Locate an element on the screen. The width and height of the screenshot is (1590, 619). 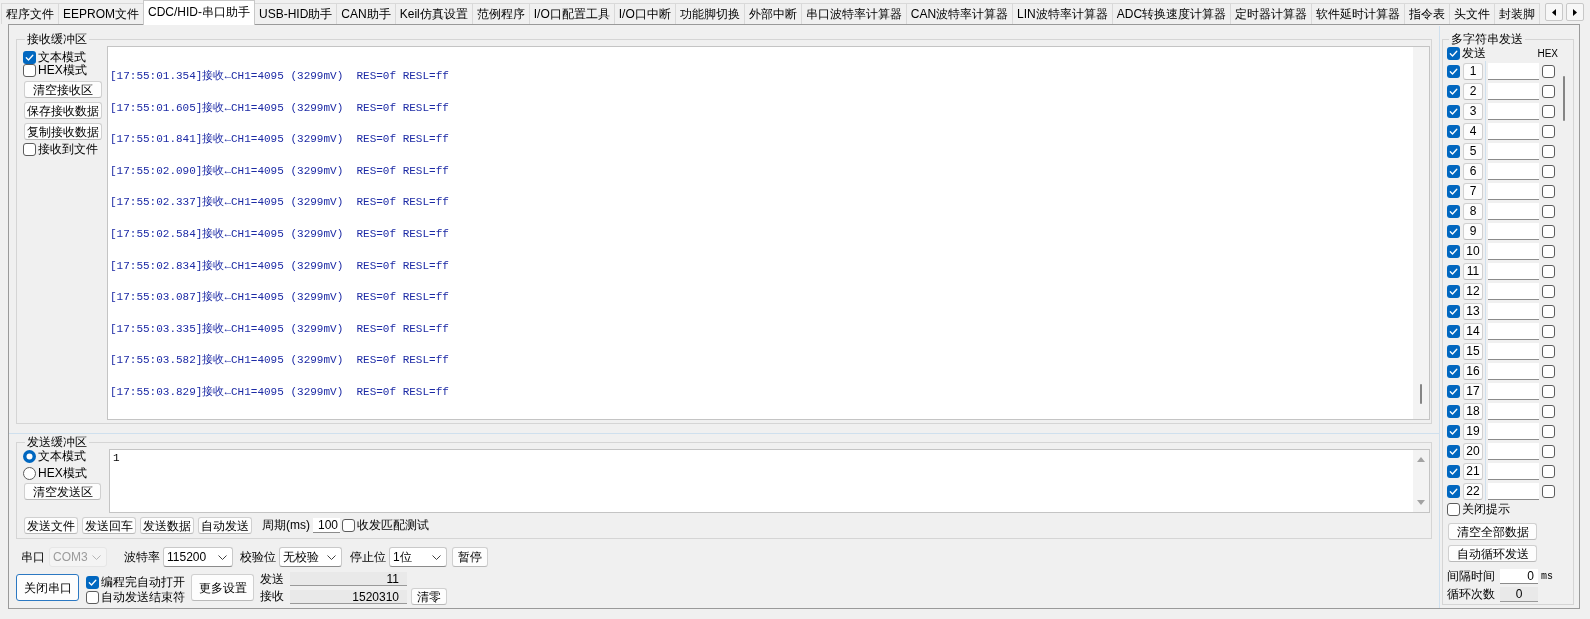
row-number-button: 10 is located at coordinates (1473, 251).